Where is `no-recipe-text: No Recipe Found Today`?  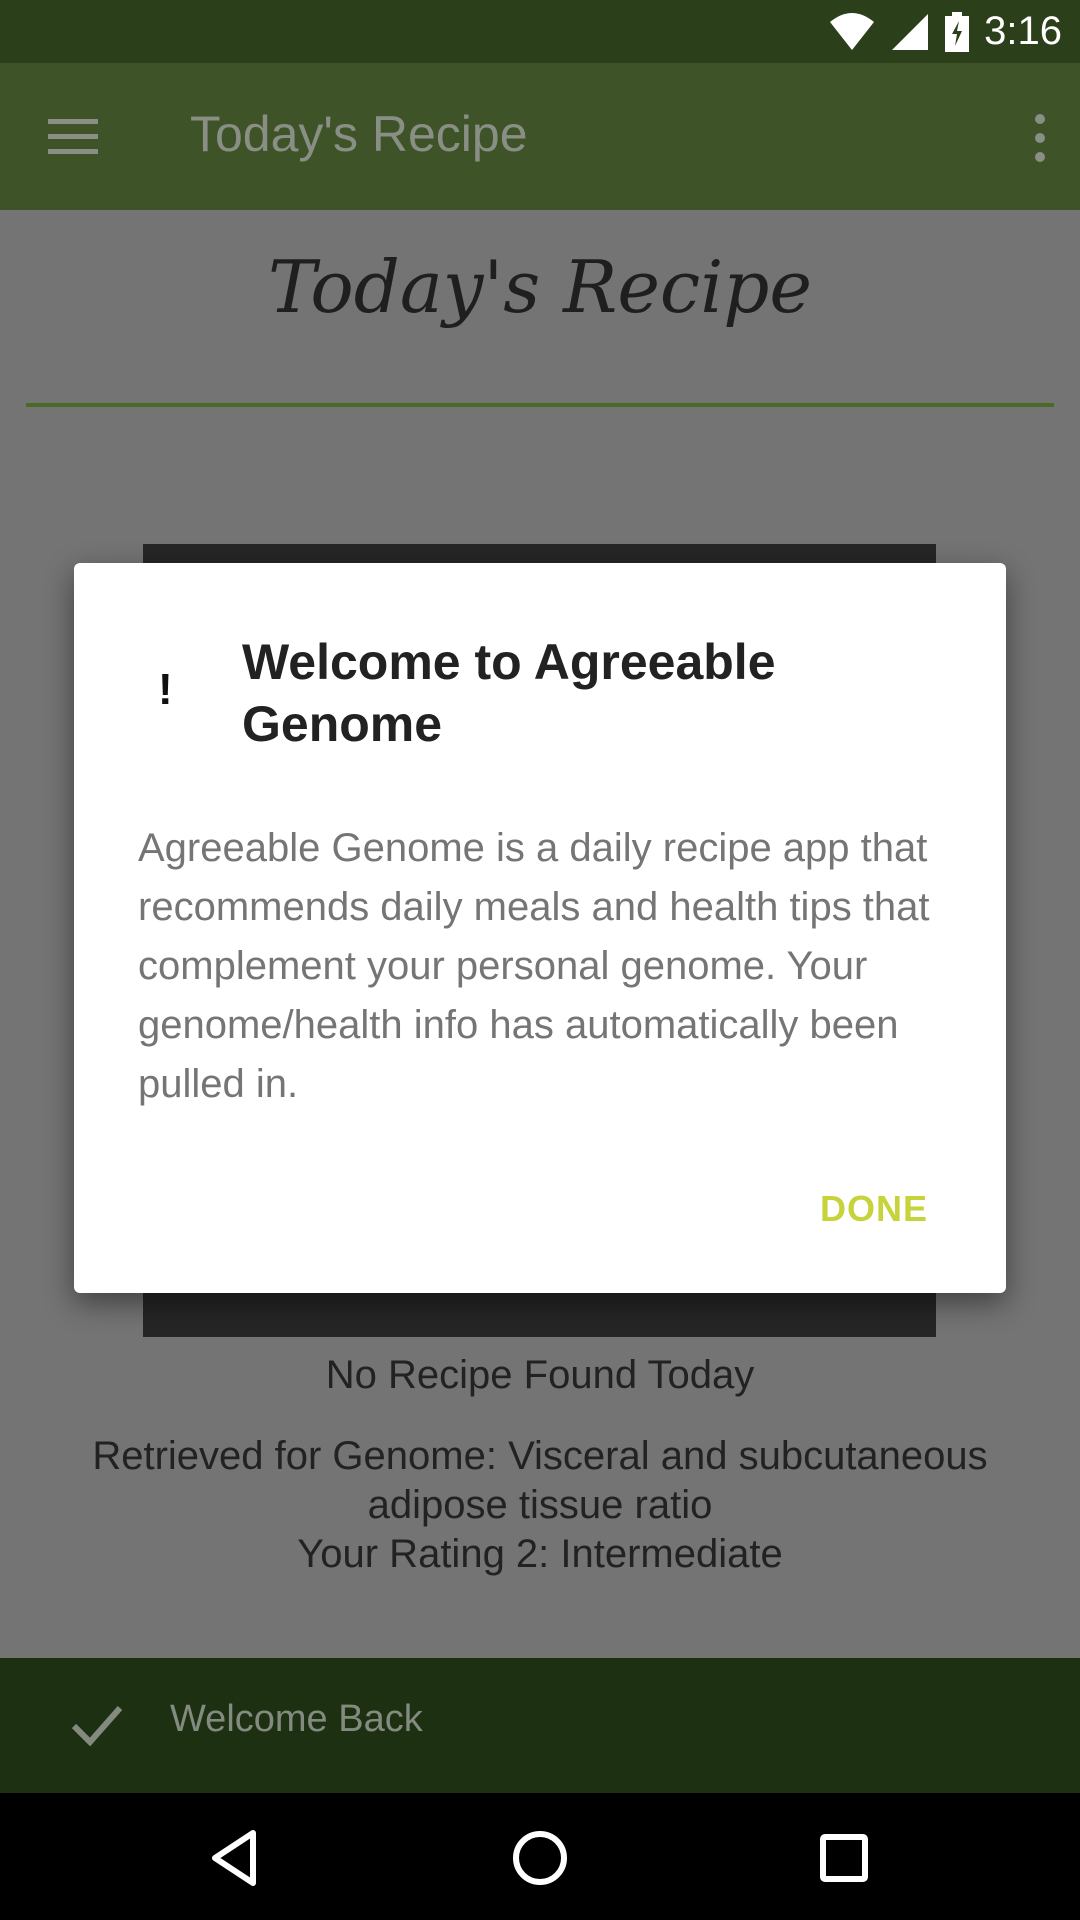
no-recipe-text: No Recipe Found Today is located at coordinates (540, 1375).